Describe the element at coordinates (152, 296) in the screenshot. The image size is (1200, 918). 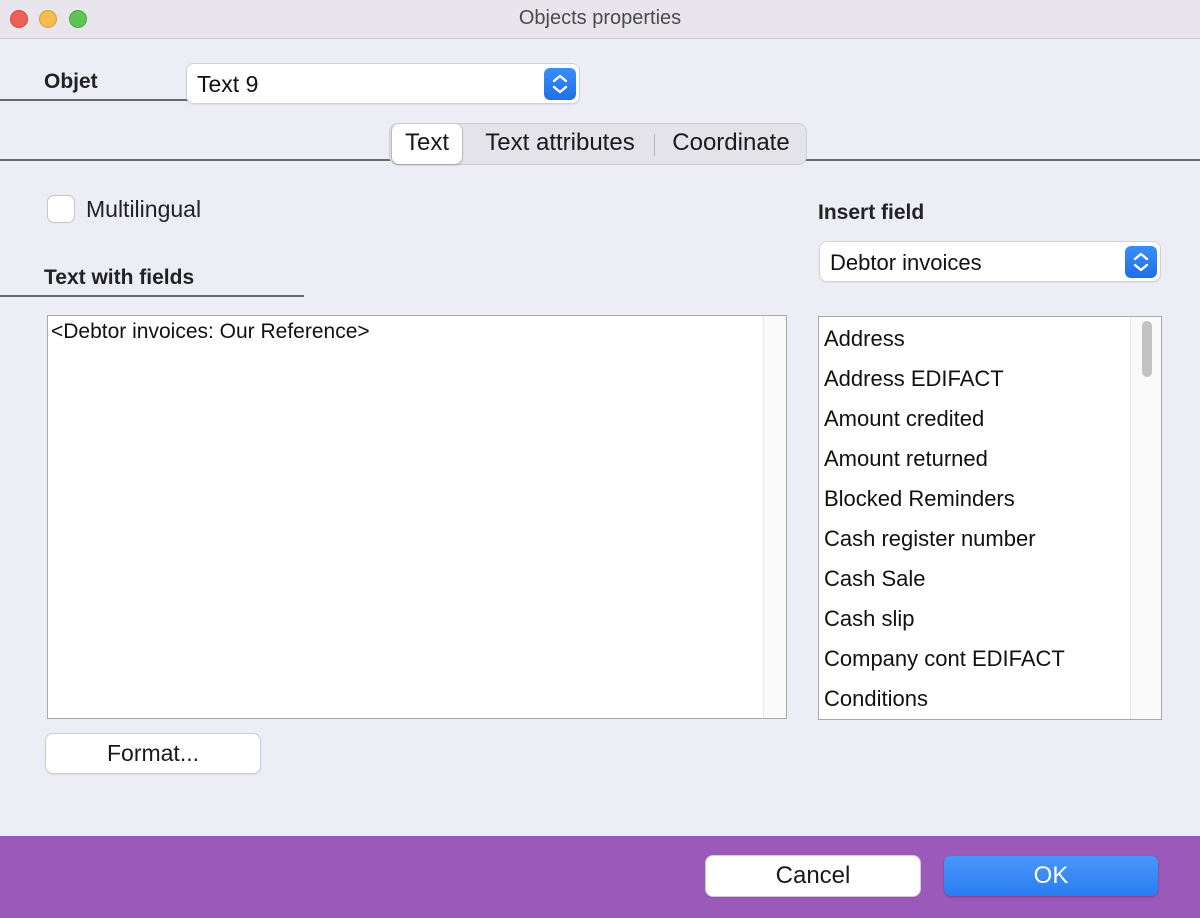
I see `text-with-fields-underline` at that location.